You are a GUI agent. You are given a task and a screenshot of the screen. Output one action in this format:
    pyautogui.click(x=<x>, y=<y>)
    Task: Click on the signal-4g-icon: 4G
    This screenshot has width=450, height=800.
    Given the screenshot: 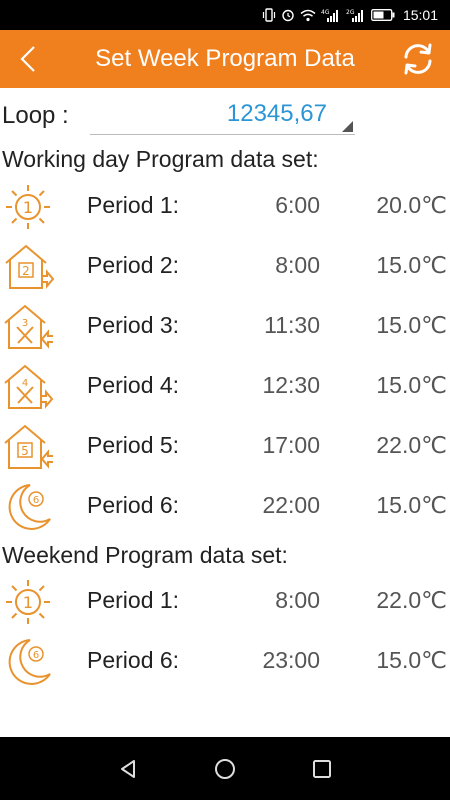 What is the action you would take?
    pyautogui.click(x=329, y=15)
    